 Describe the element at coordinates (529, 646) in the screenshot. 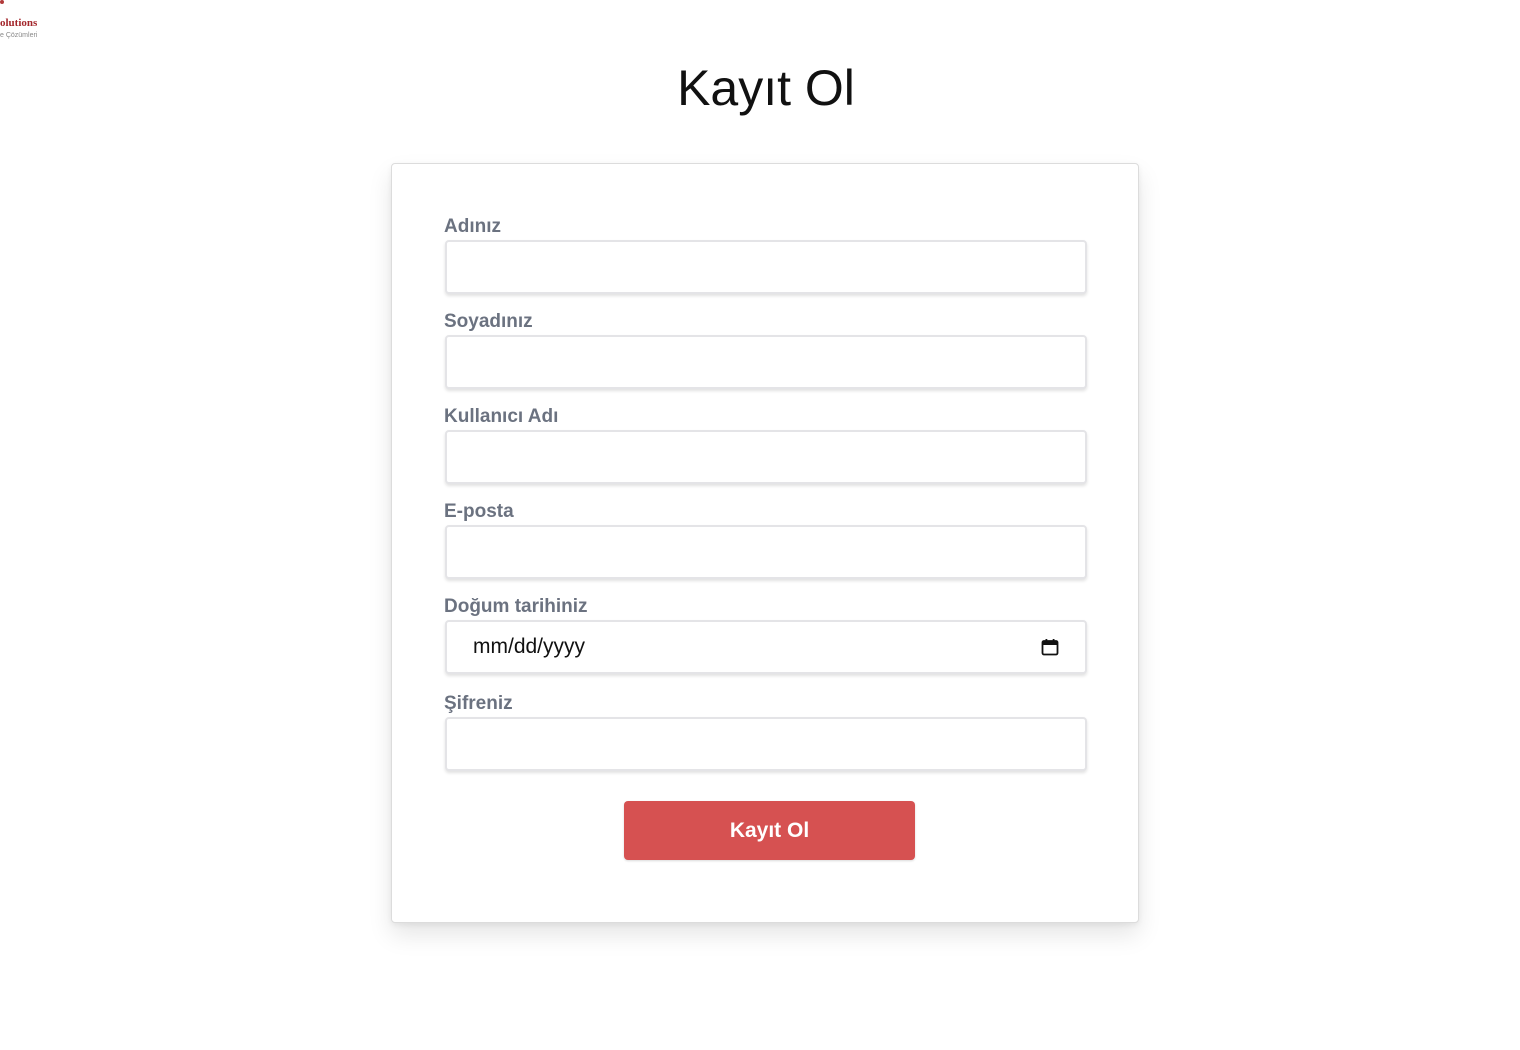

I see `birth-date-value: mm/dd/yyyy` at that location.